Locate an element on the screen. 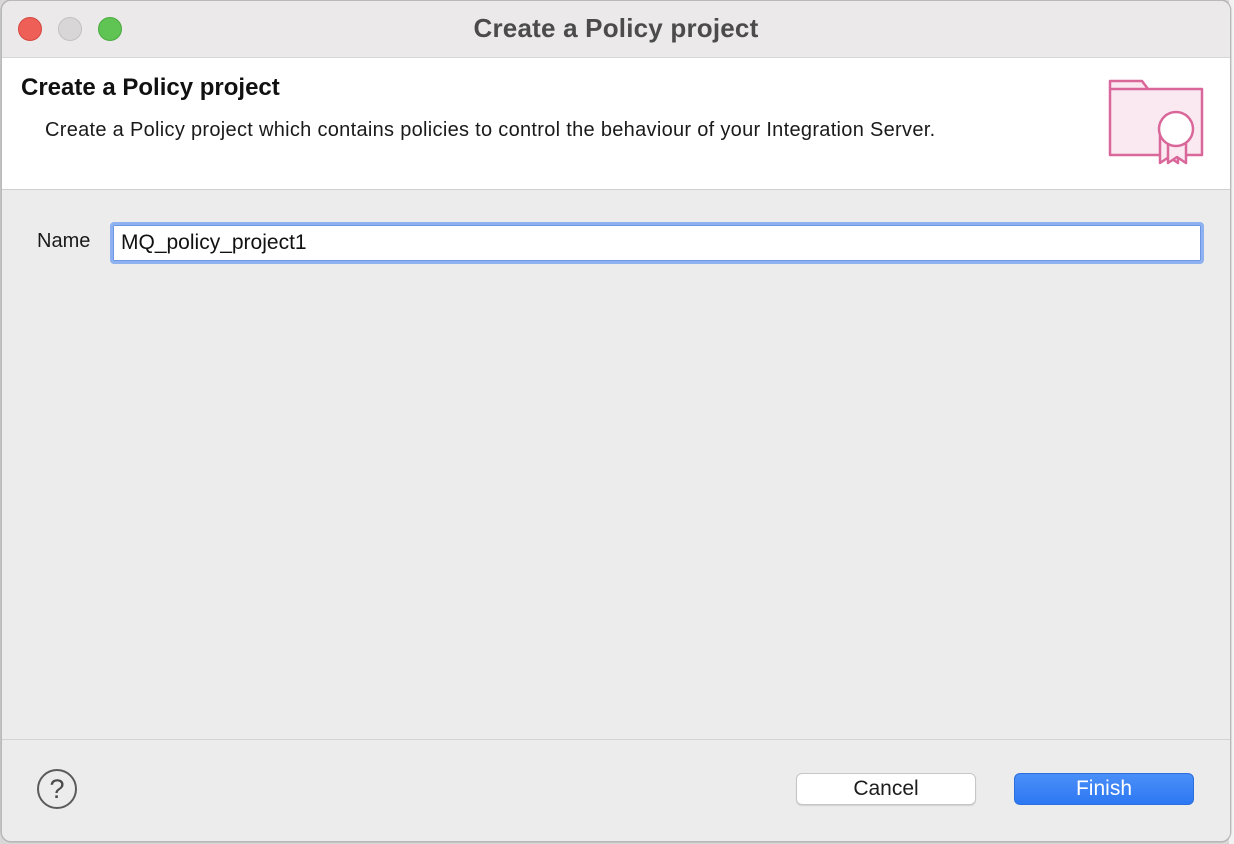 The height and width of the screenshot is (844, 1234). name-input is located at coordinates (657, 243).